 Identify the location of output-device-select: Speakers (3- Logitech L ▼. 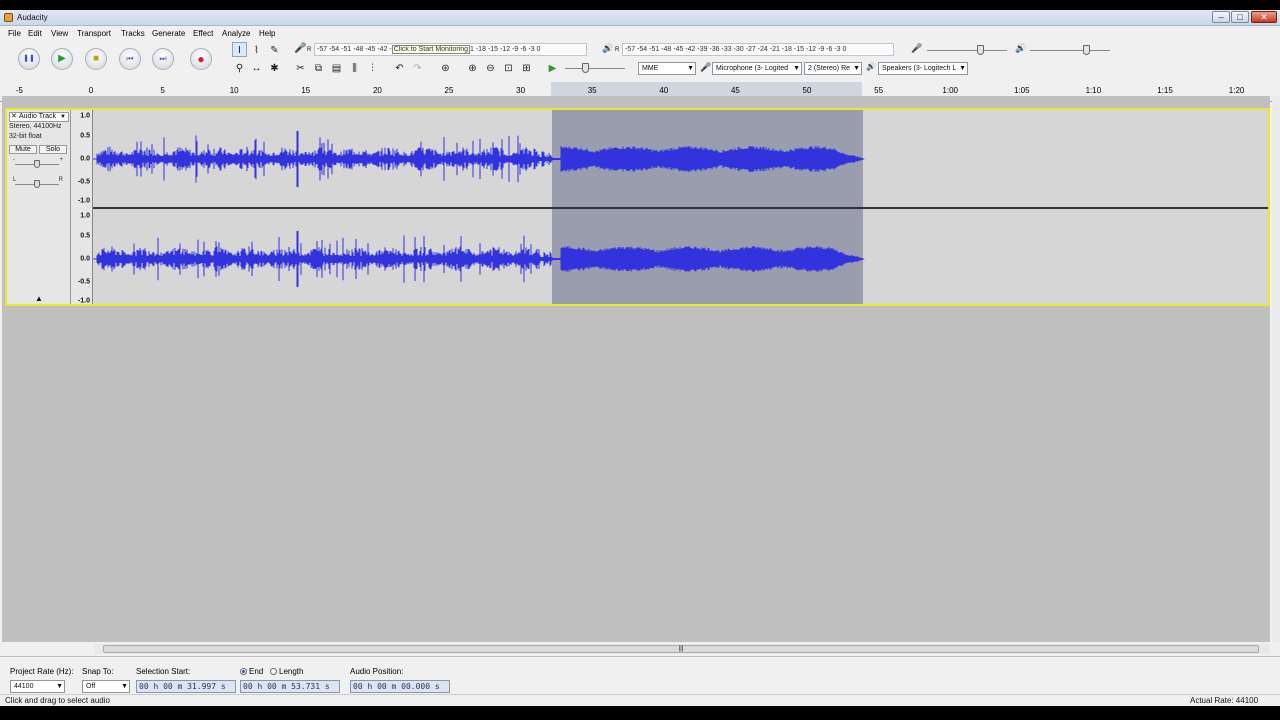
(923, 68).